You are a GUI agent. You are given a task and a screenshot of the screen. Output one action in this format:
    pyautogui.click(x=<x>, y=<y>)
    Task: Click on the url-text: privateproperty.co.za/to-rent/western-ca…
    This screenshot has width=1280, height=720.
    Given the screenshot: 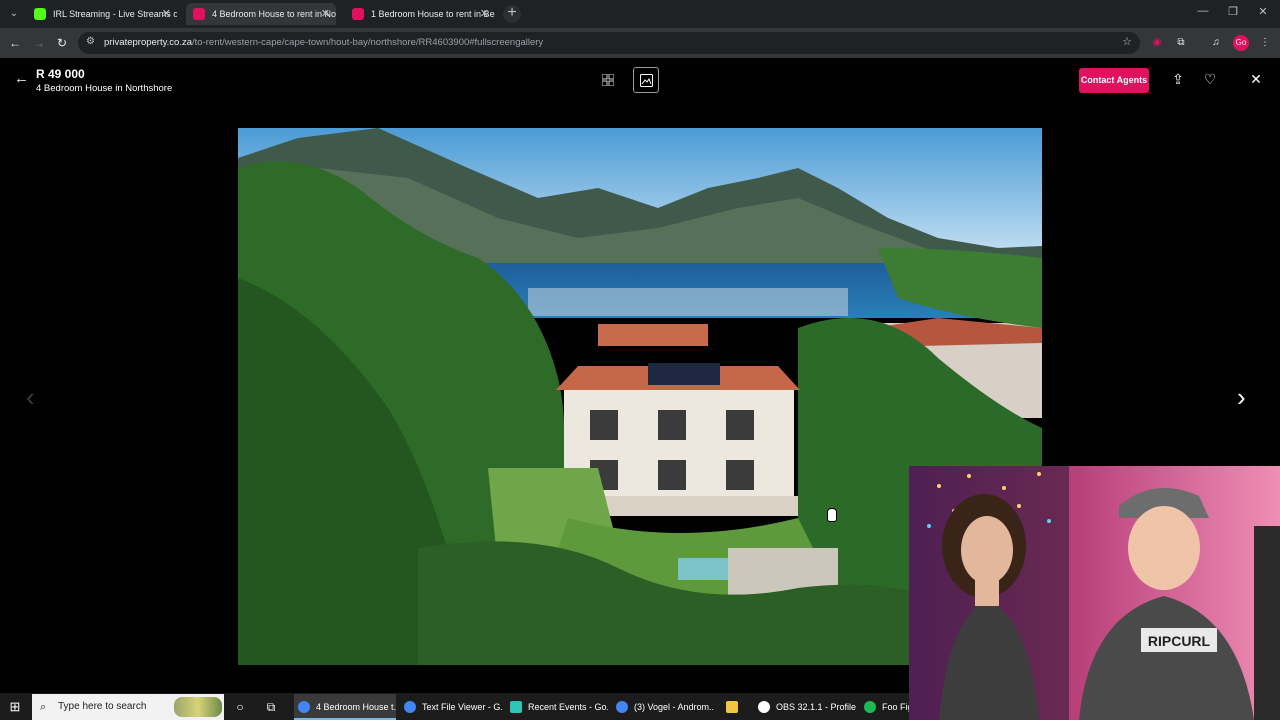 What is the action you would take?
    pyautogui.click(x=323, y=43)
    